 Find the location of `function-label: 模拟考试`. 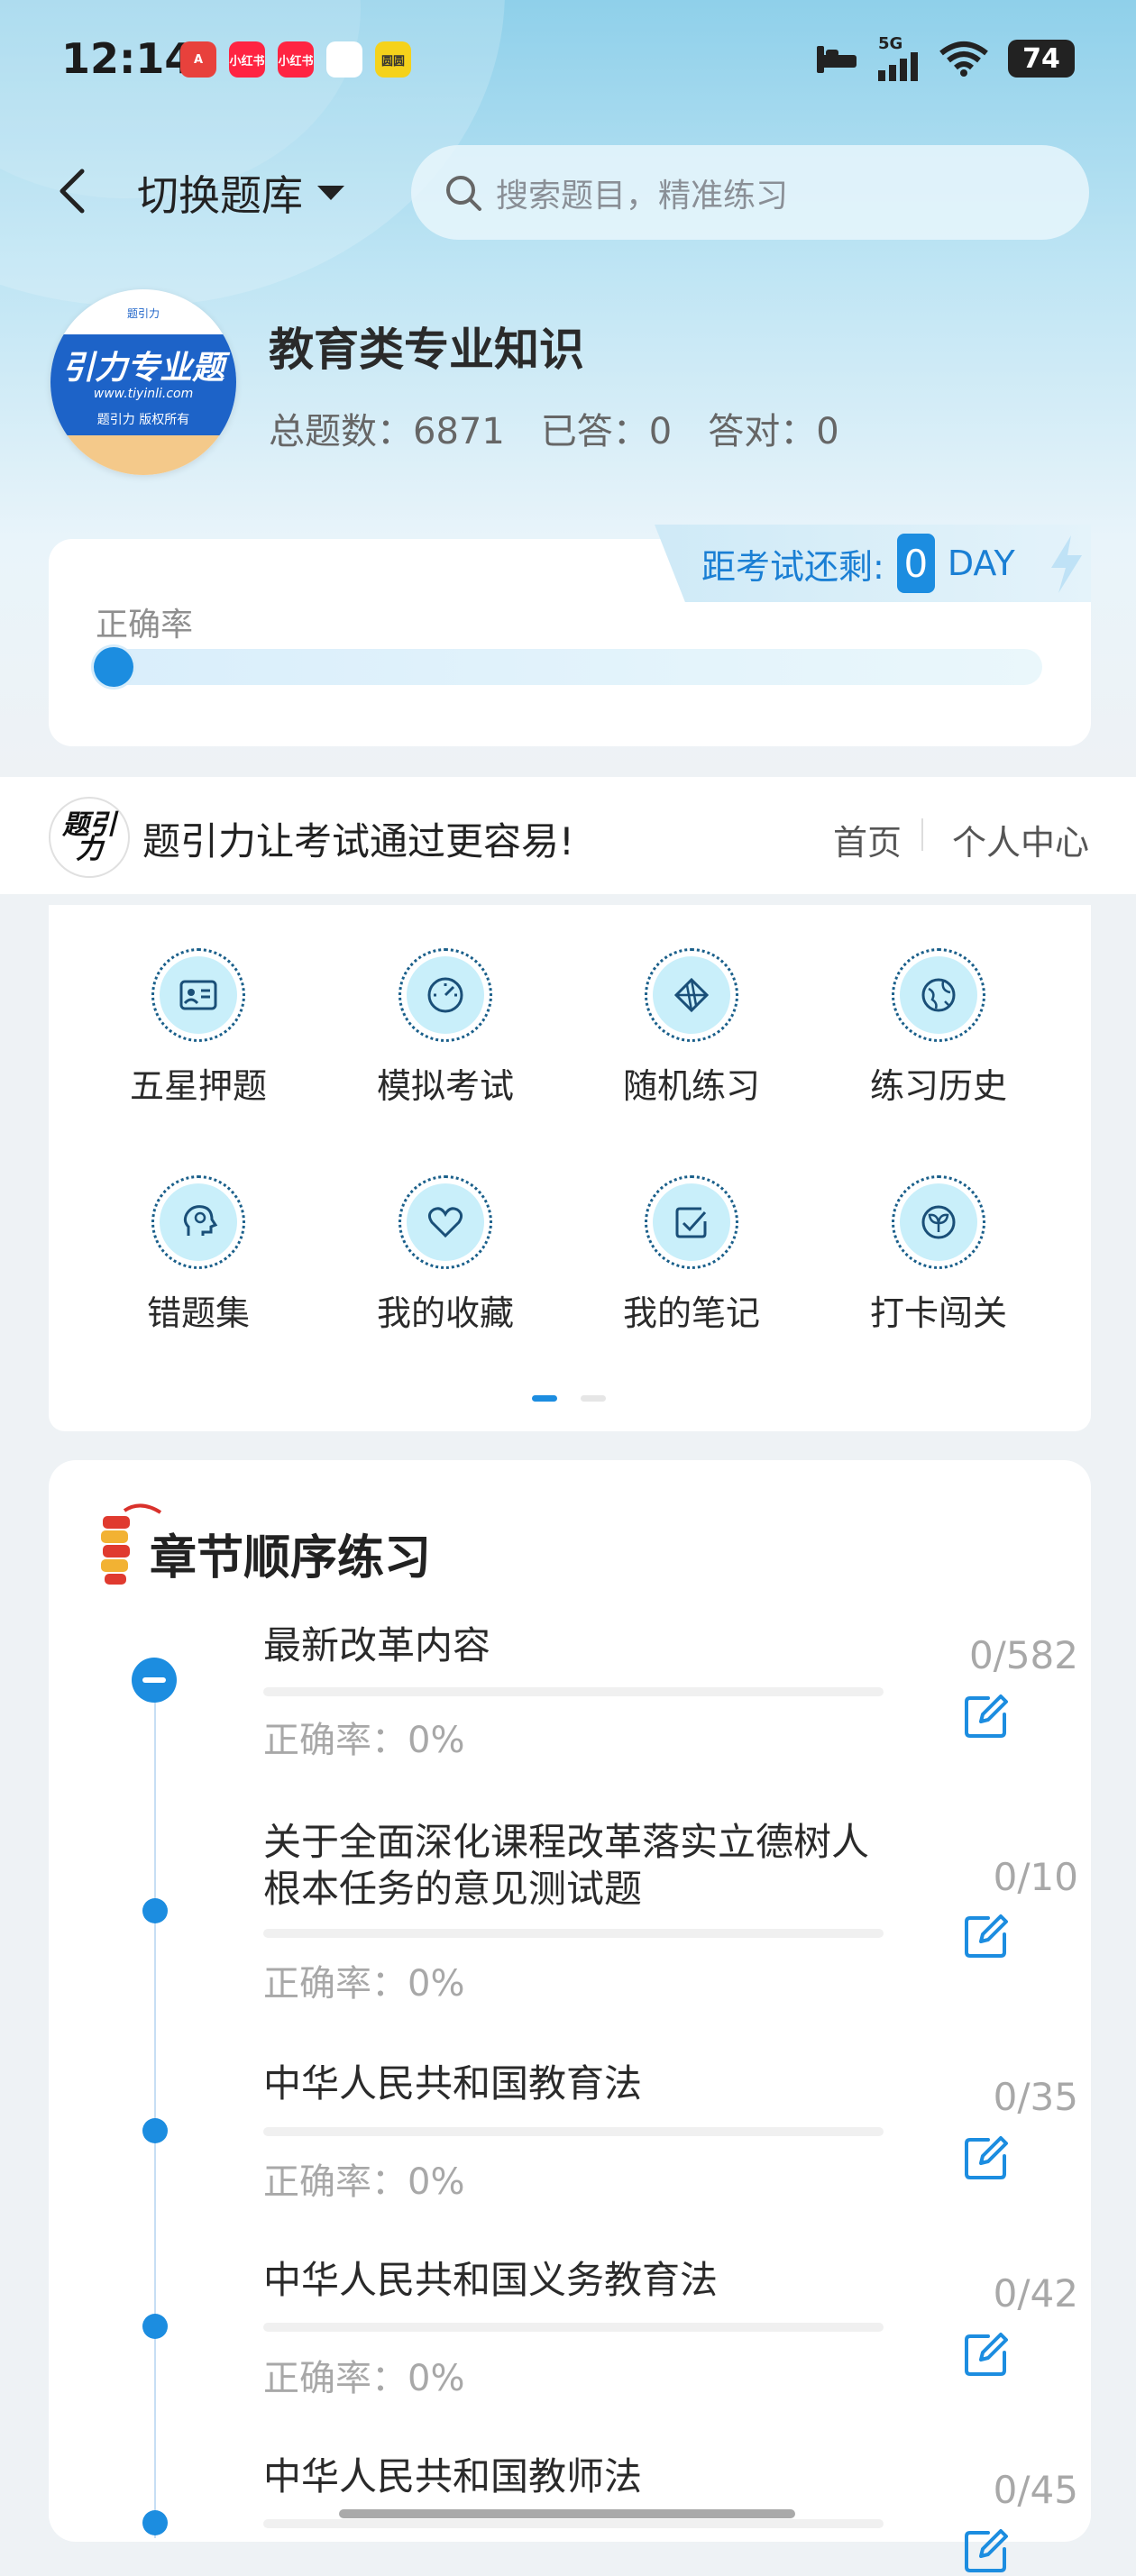

function-label: 模拟考试 is located at coordinates (445, 1086).